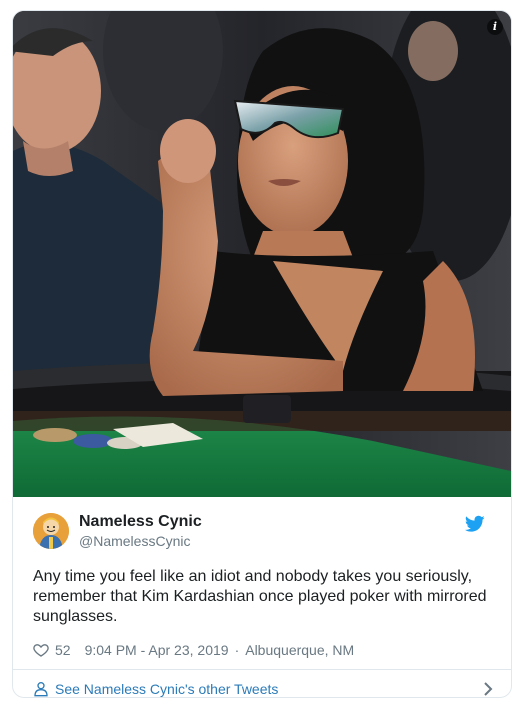  What do you see at coordinates (262, 669) in the screenshot?
I see `divider` at bounding box center [262, 669].